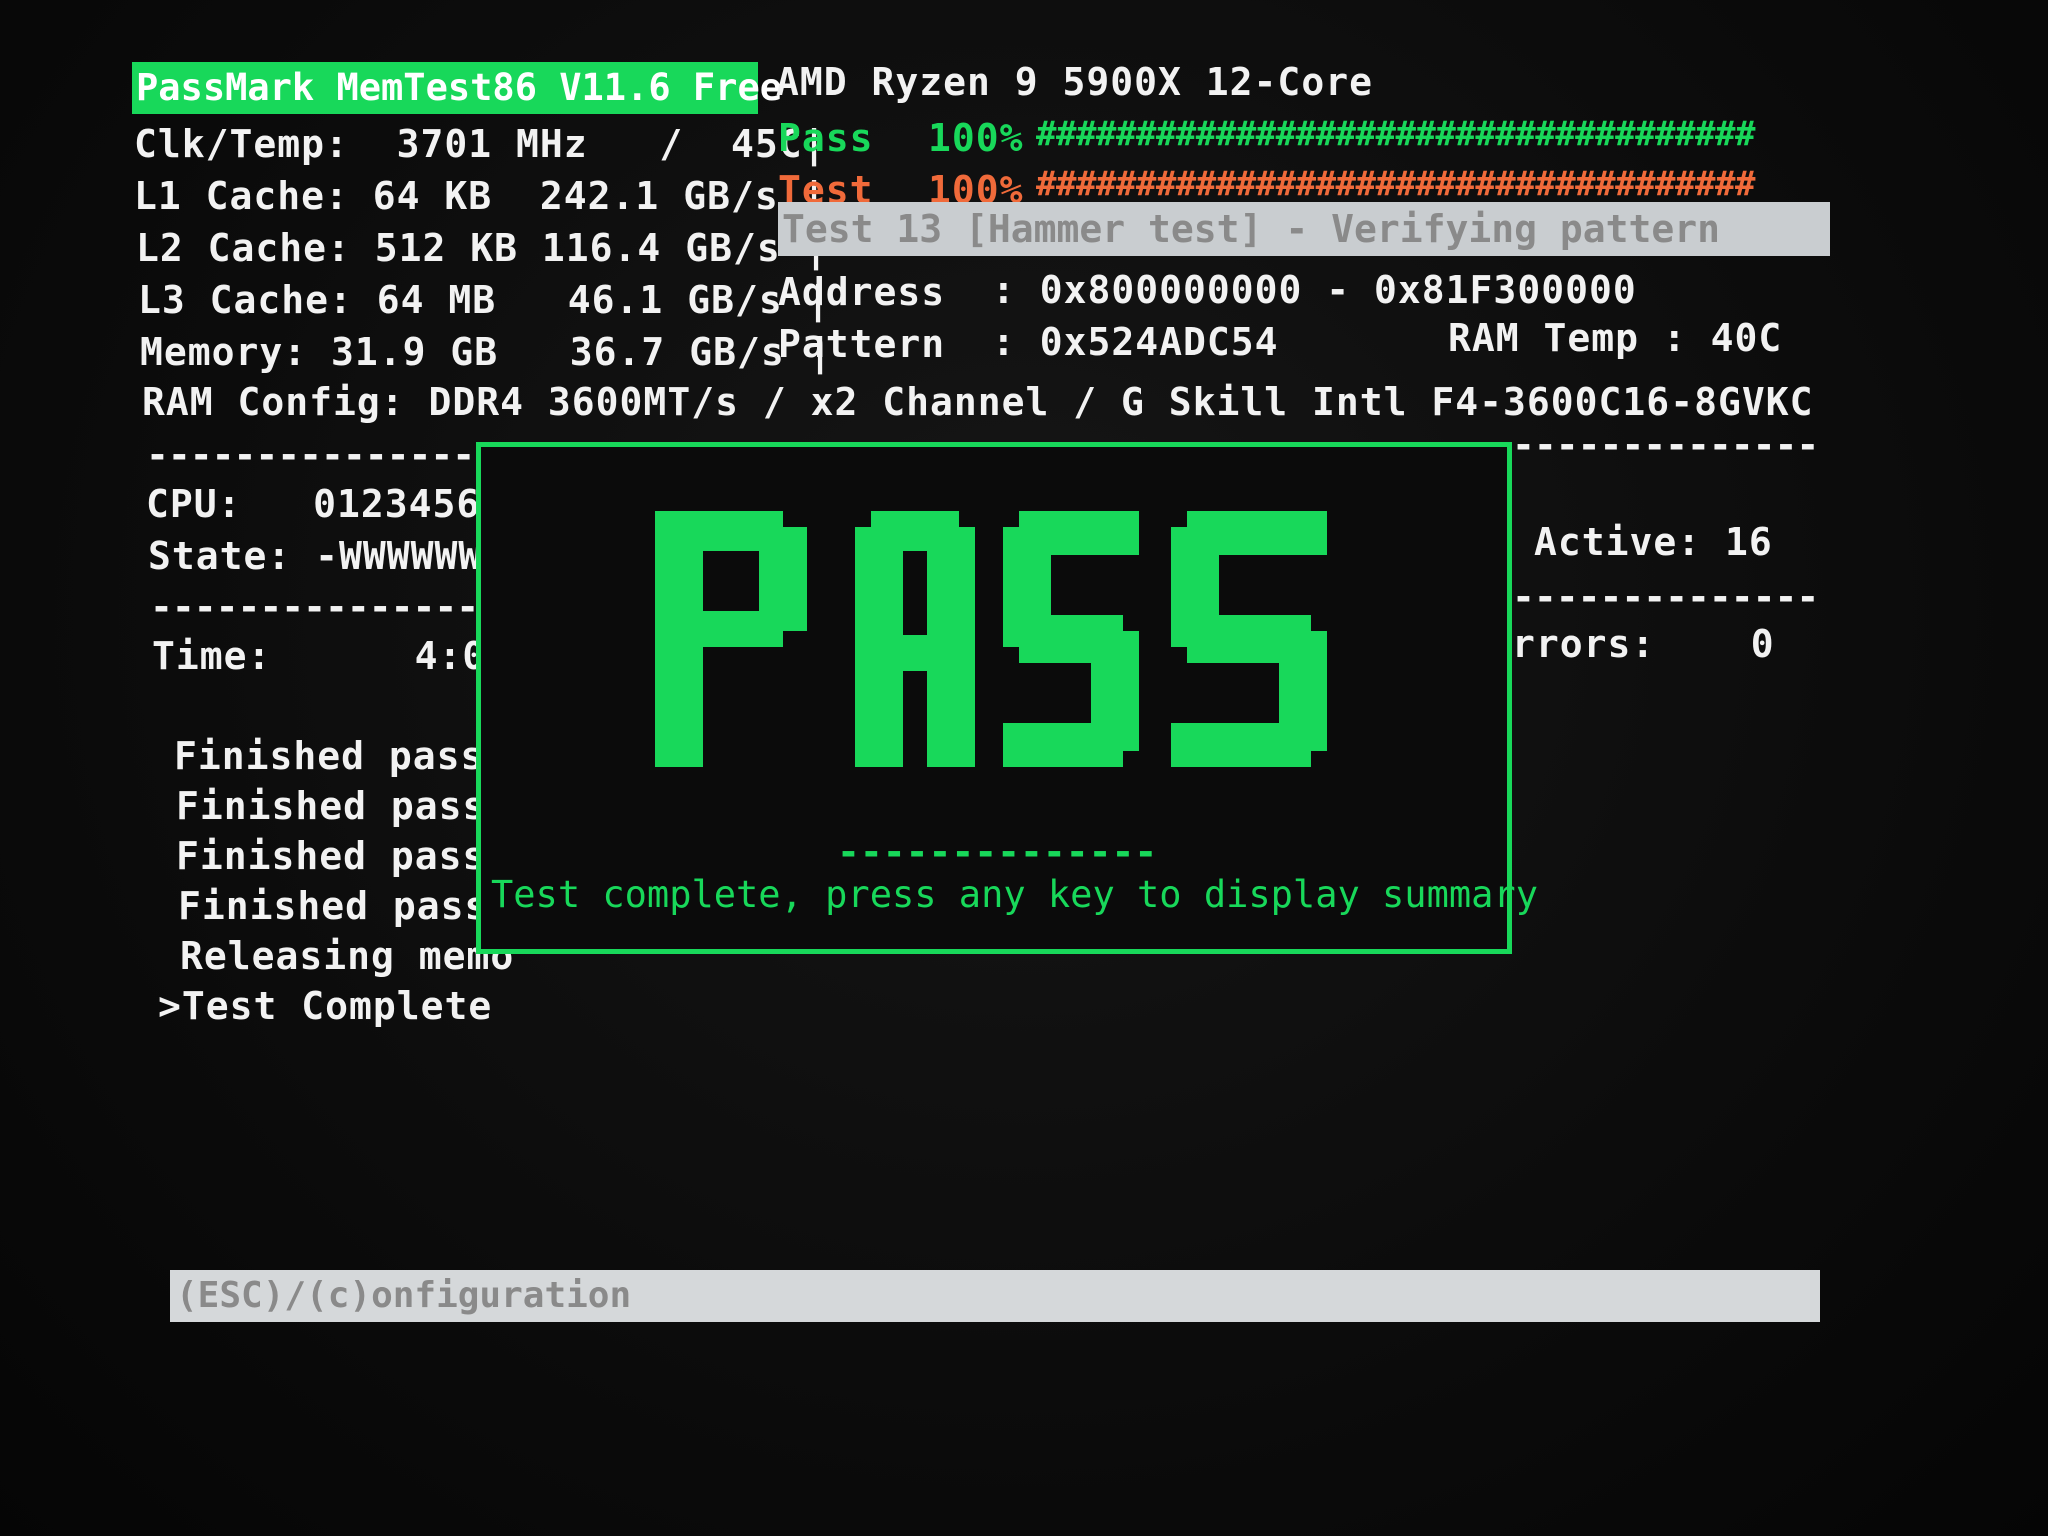 Image resolution: width=2048 pixels, height=1536 pixels. What do you see at coordinates (915, 639) in the screenshot?
I see `letter-a` at bounding box center [915, 639].